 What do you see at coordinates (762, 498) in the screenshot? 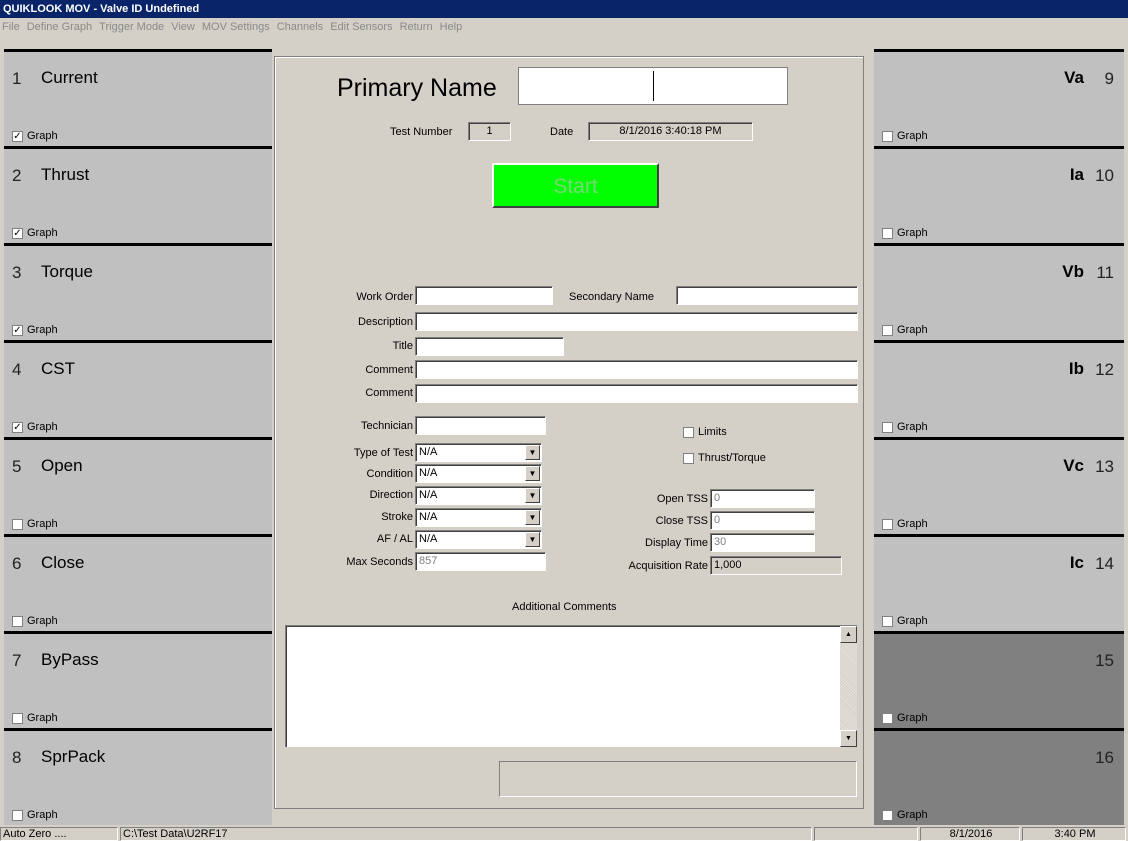
I see `open-tss-input: 0` at bounding box center [762, 498].